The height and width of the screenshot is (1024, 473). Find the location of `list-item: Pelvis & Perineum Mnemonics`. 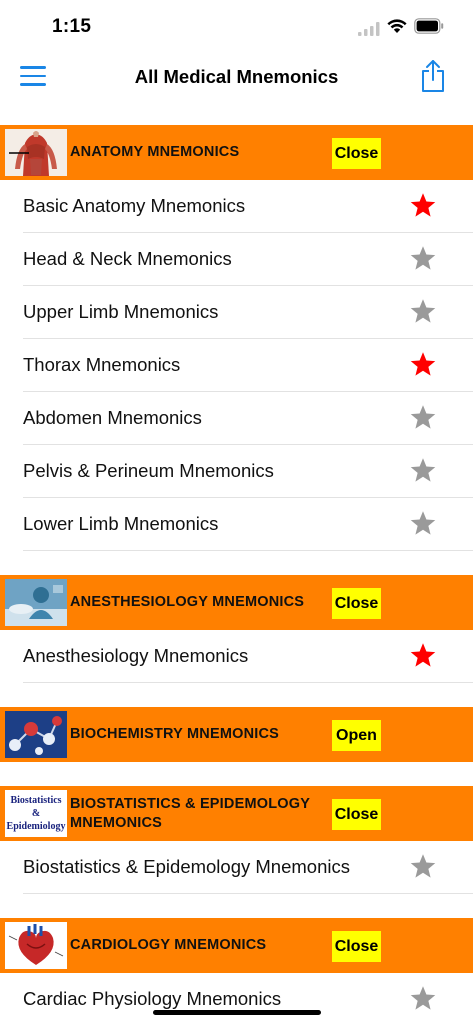

list-item: Pelvis & Perineum Mnemonics is located at coordinates (248, 471).